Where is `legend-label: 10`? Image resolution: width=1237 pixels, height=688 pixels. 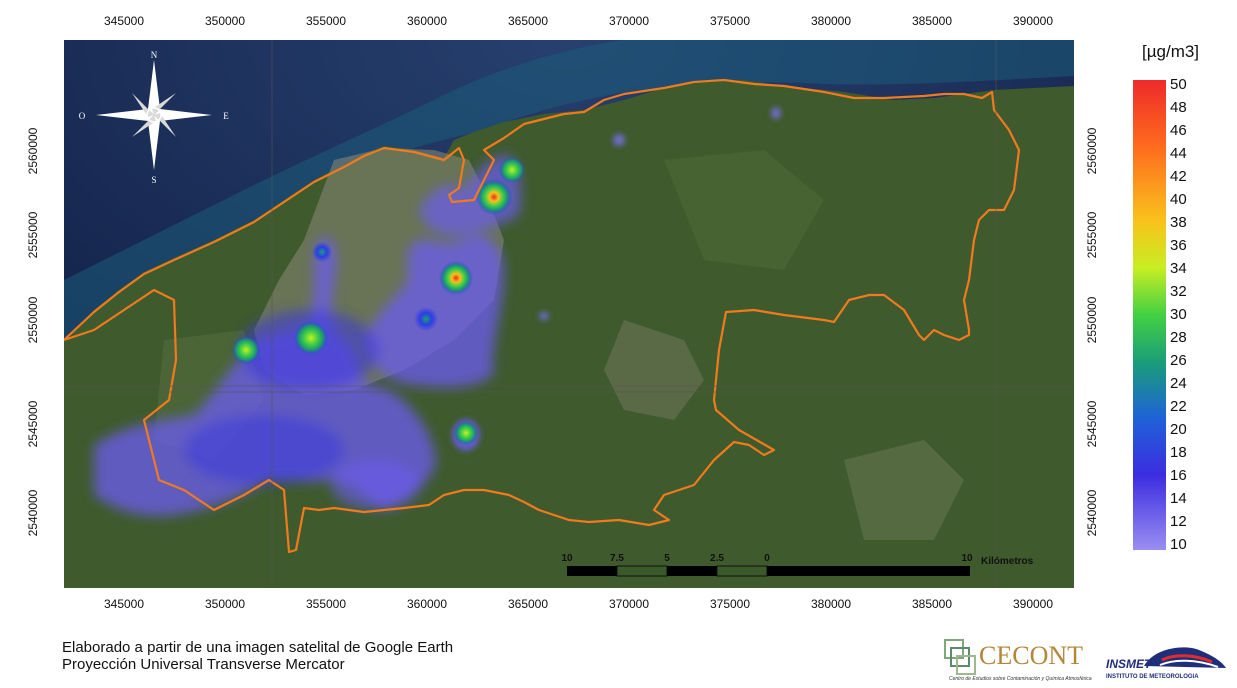
legend-label: 10 is located at coordinates (1178, 544).